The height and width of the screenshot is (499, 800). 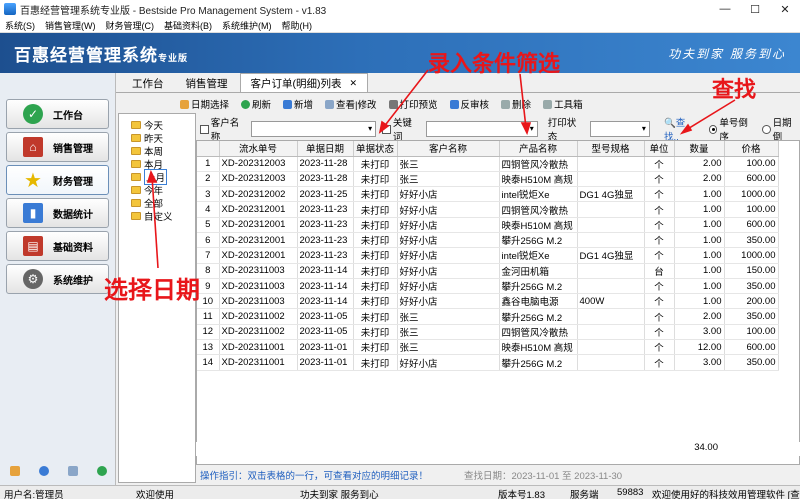 What do you see at coordinates (298, 104) in the screenshot?
I see `add-button: 新增` at bounding box center [298, 104].